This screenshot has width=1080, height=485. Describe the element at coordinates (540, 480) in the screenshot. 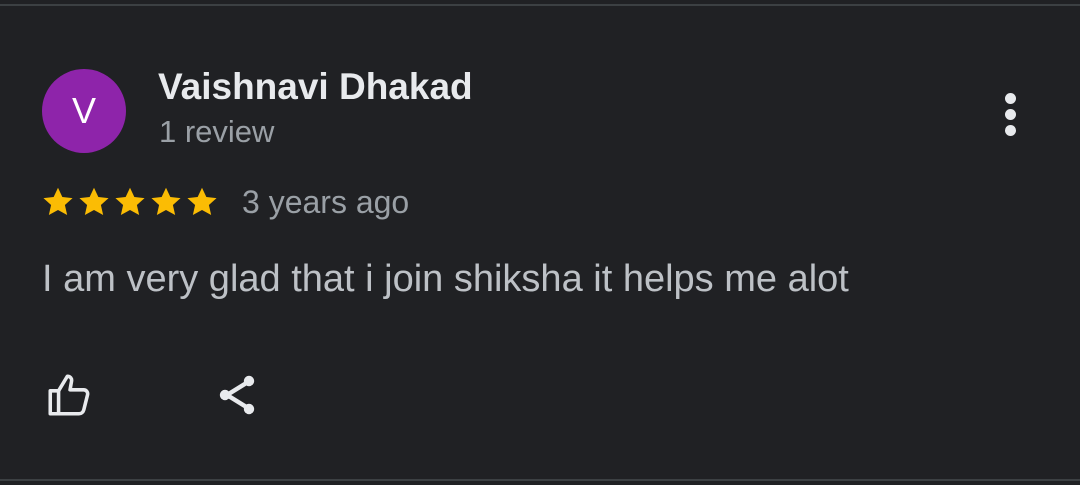

I see `bottom-divider` at that location.